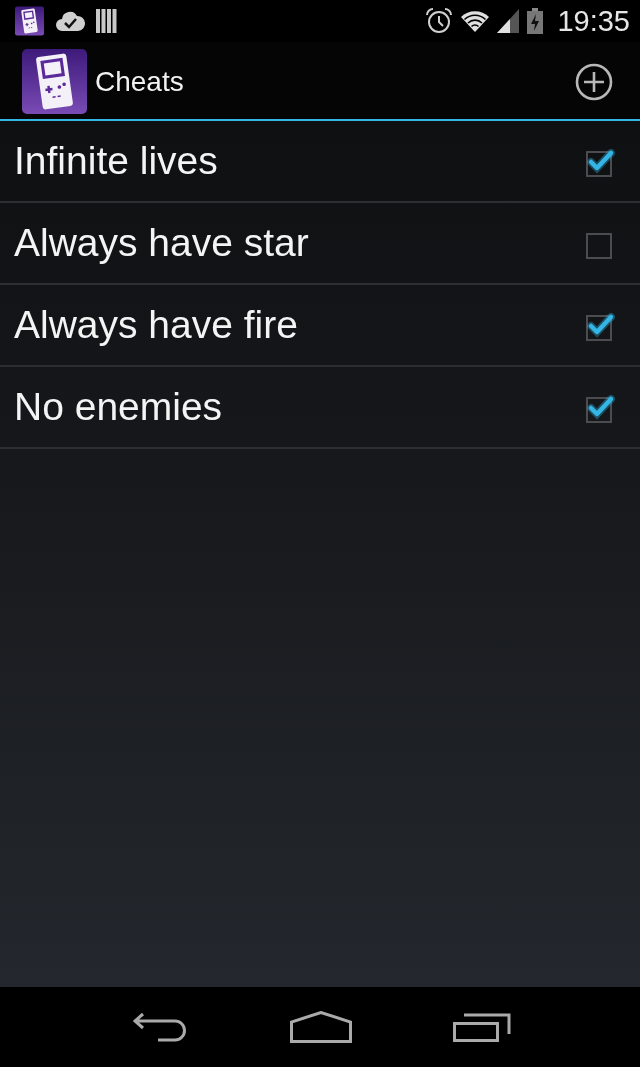  Describe the element at coordinates (162, 243) in the screenshot. I see `cheat-name: Always have star` at that location.